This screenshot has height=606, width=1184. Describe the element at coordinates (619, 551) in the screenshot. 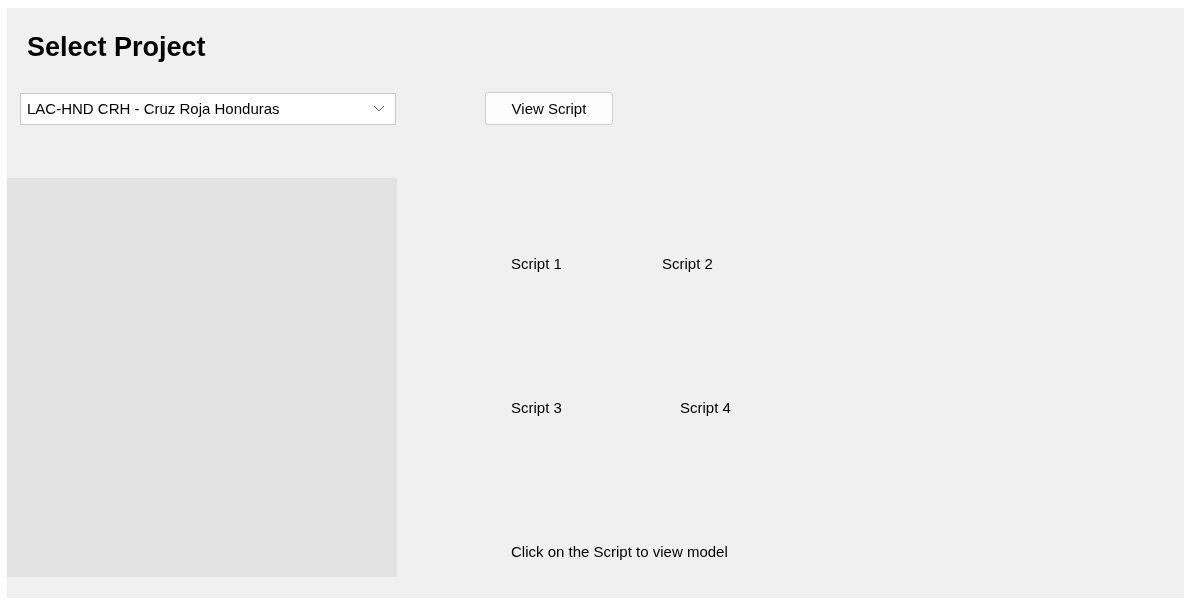

I see `instruction-text: Click on the Script to view model` at that location.